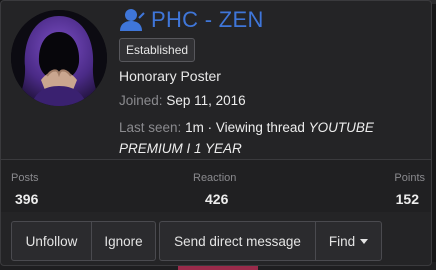  What do you see at coordinates (409, 178) in the screenshot?
I see `points-label: Points` at bounding box center [409, 178].